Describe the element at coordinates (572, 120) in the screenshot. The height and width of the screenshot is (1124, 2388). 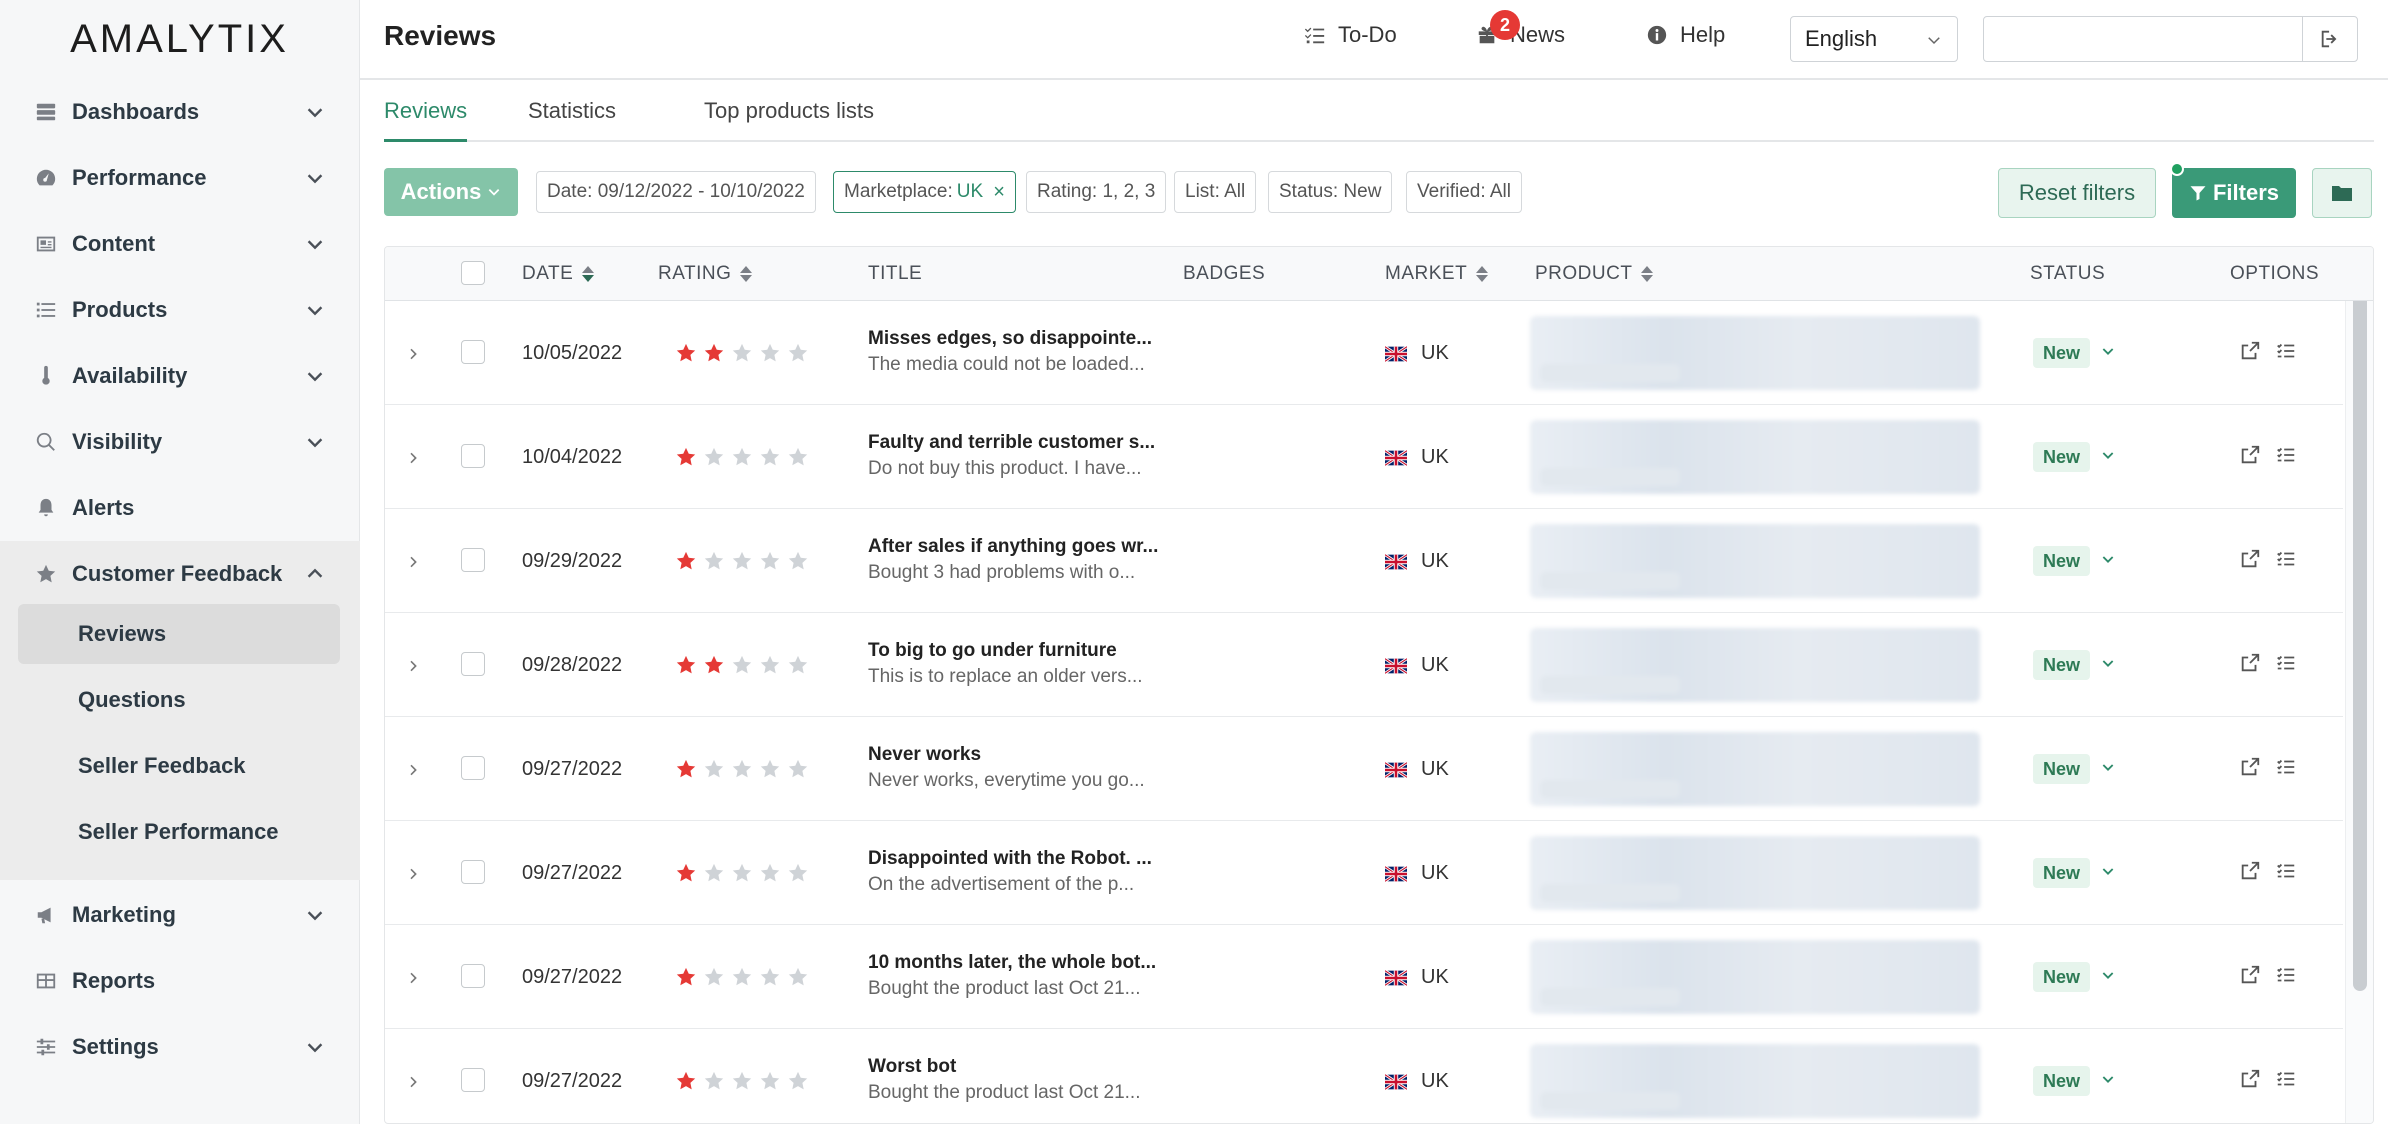
I see `tab-statistics: Statistics` at that location.